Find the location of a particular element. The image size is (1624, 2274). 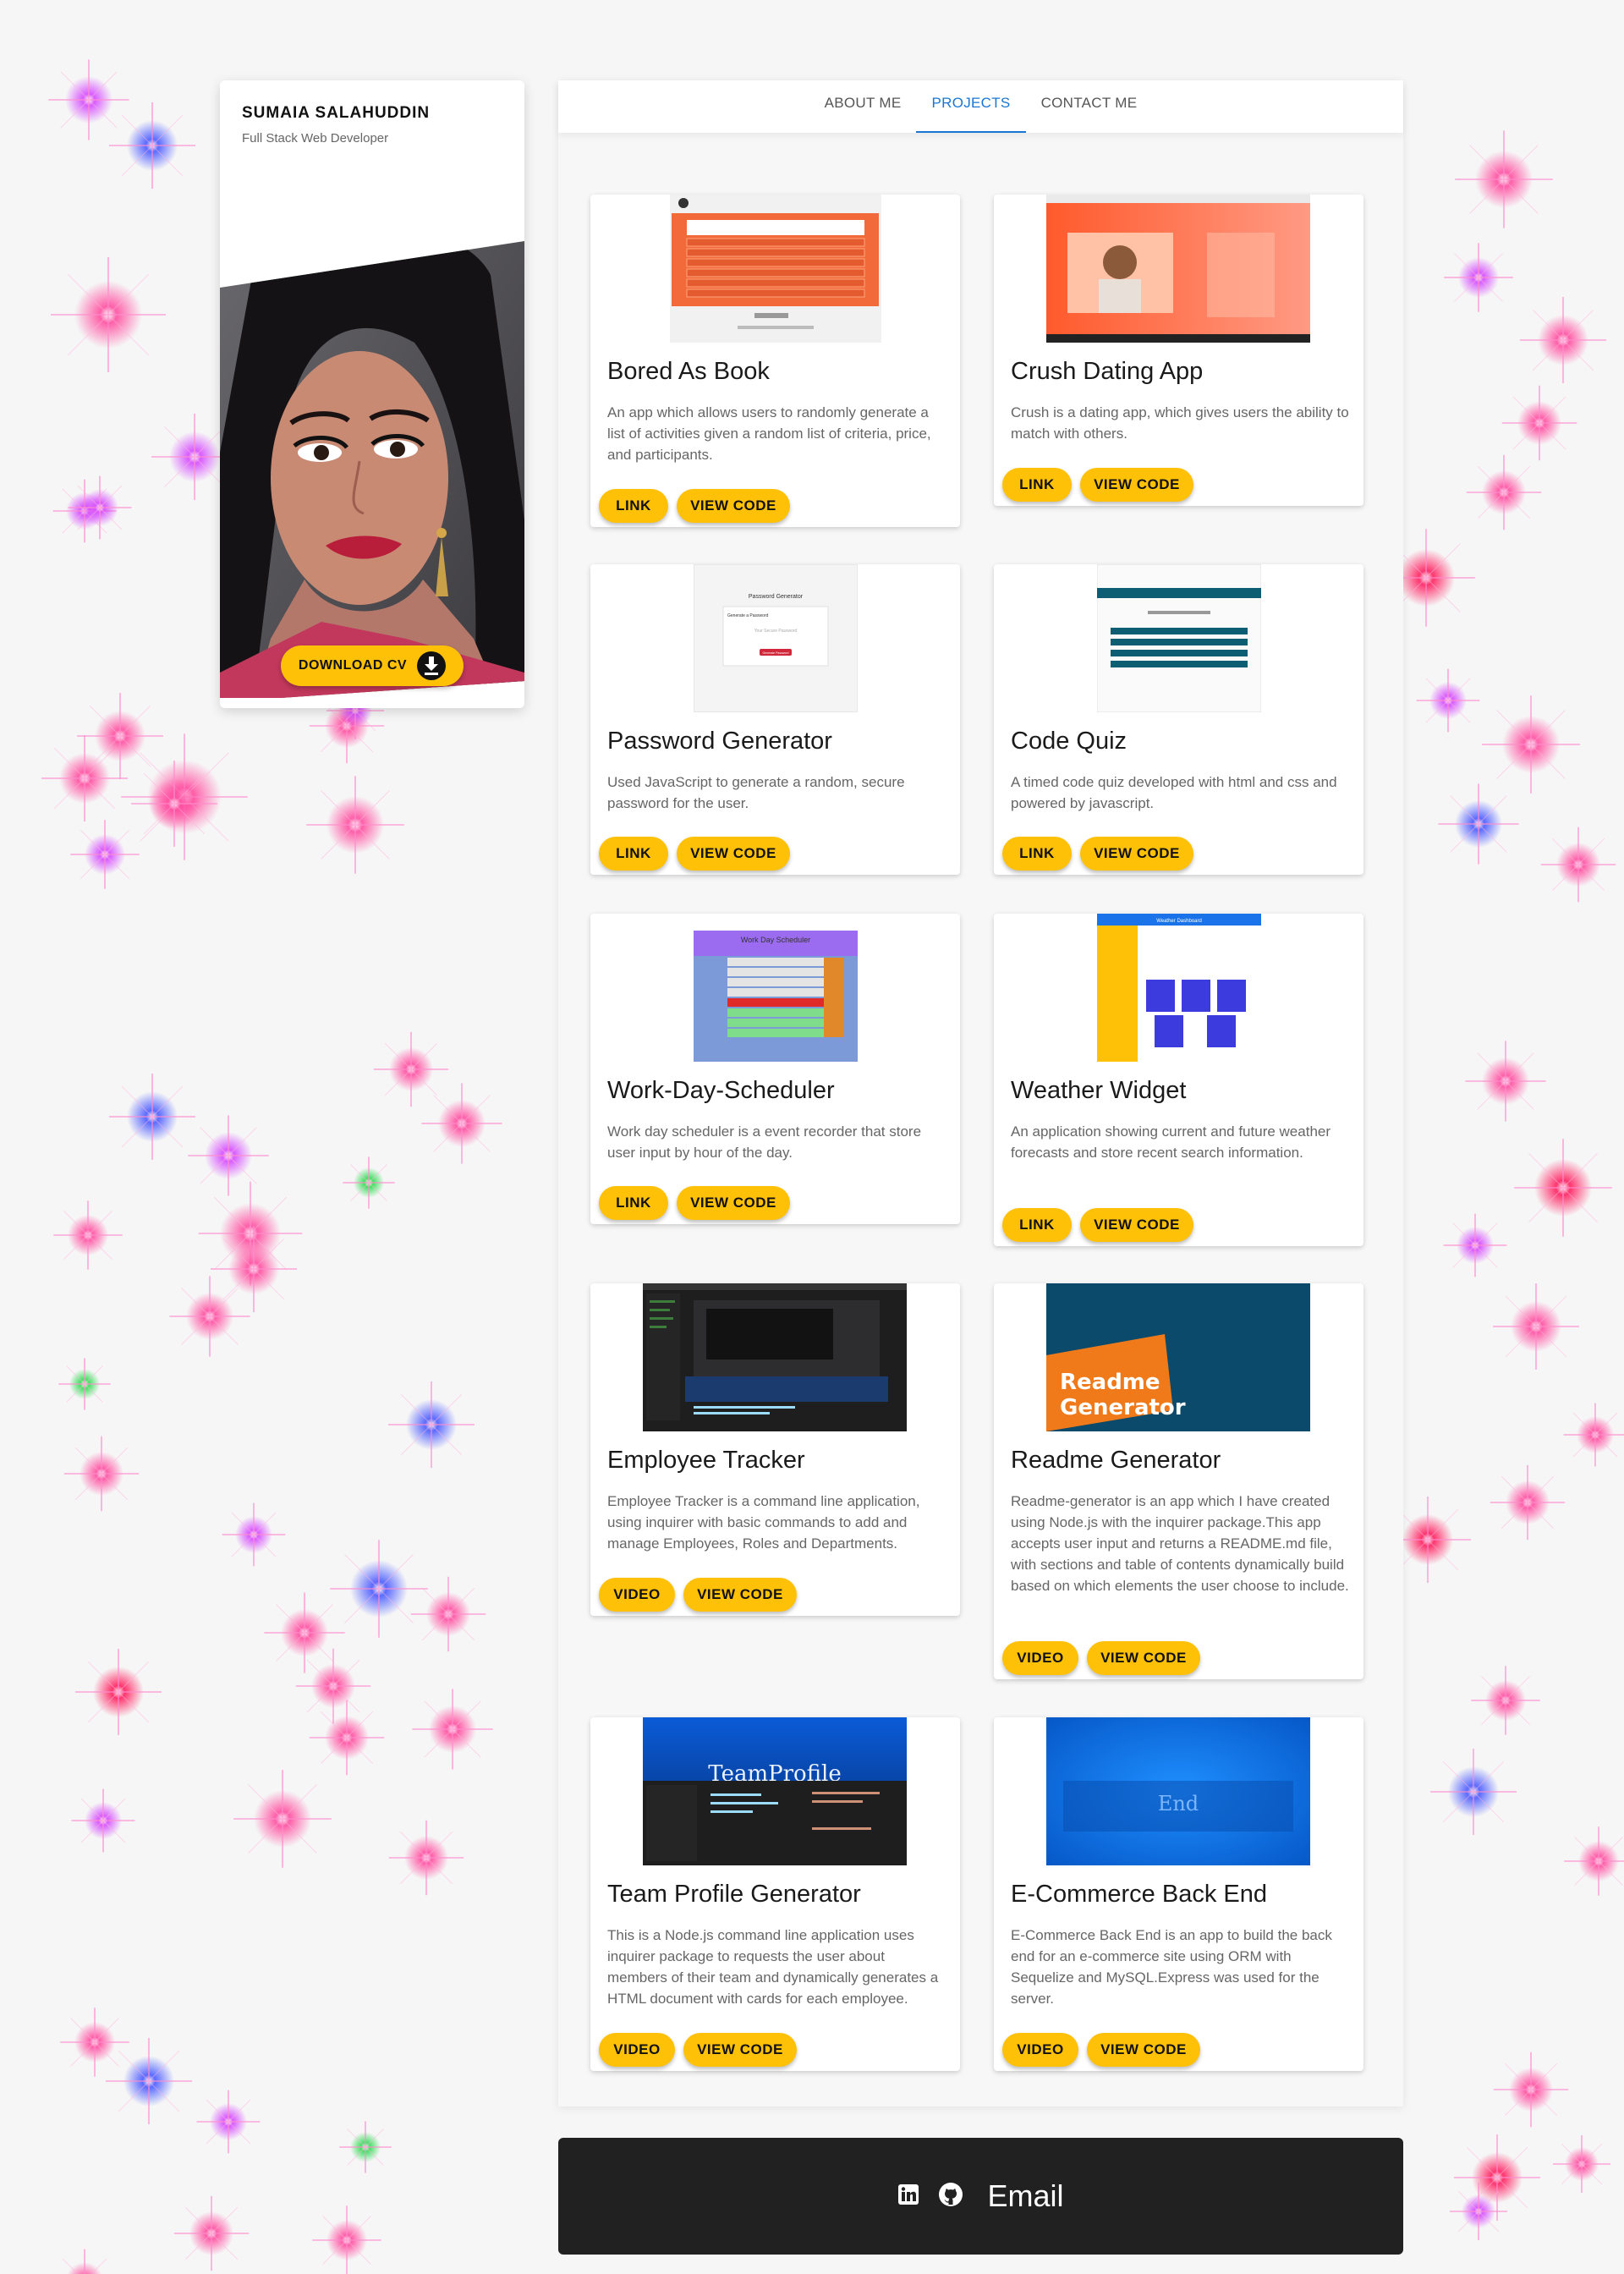

project-title: Readme Generator is located at coordinates (1116, 1460).